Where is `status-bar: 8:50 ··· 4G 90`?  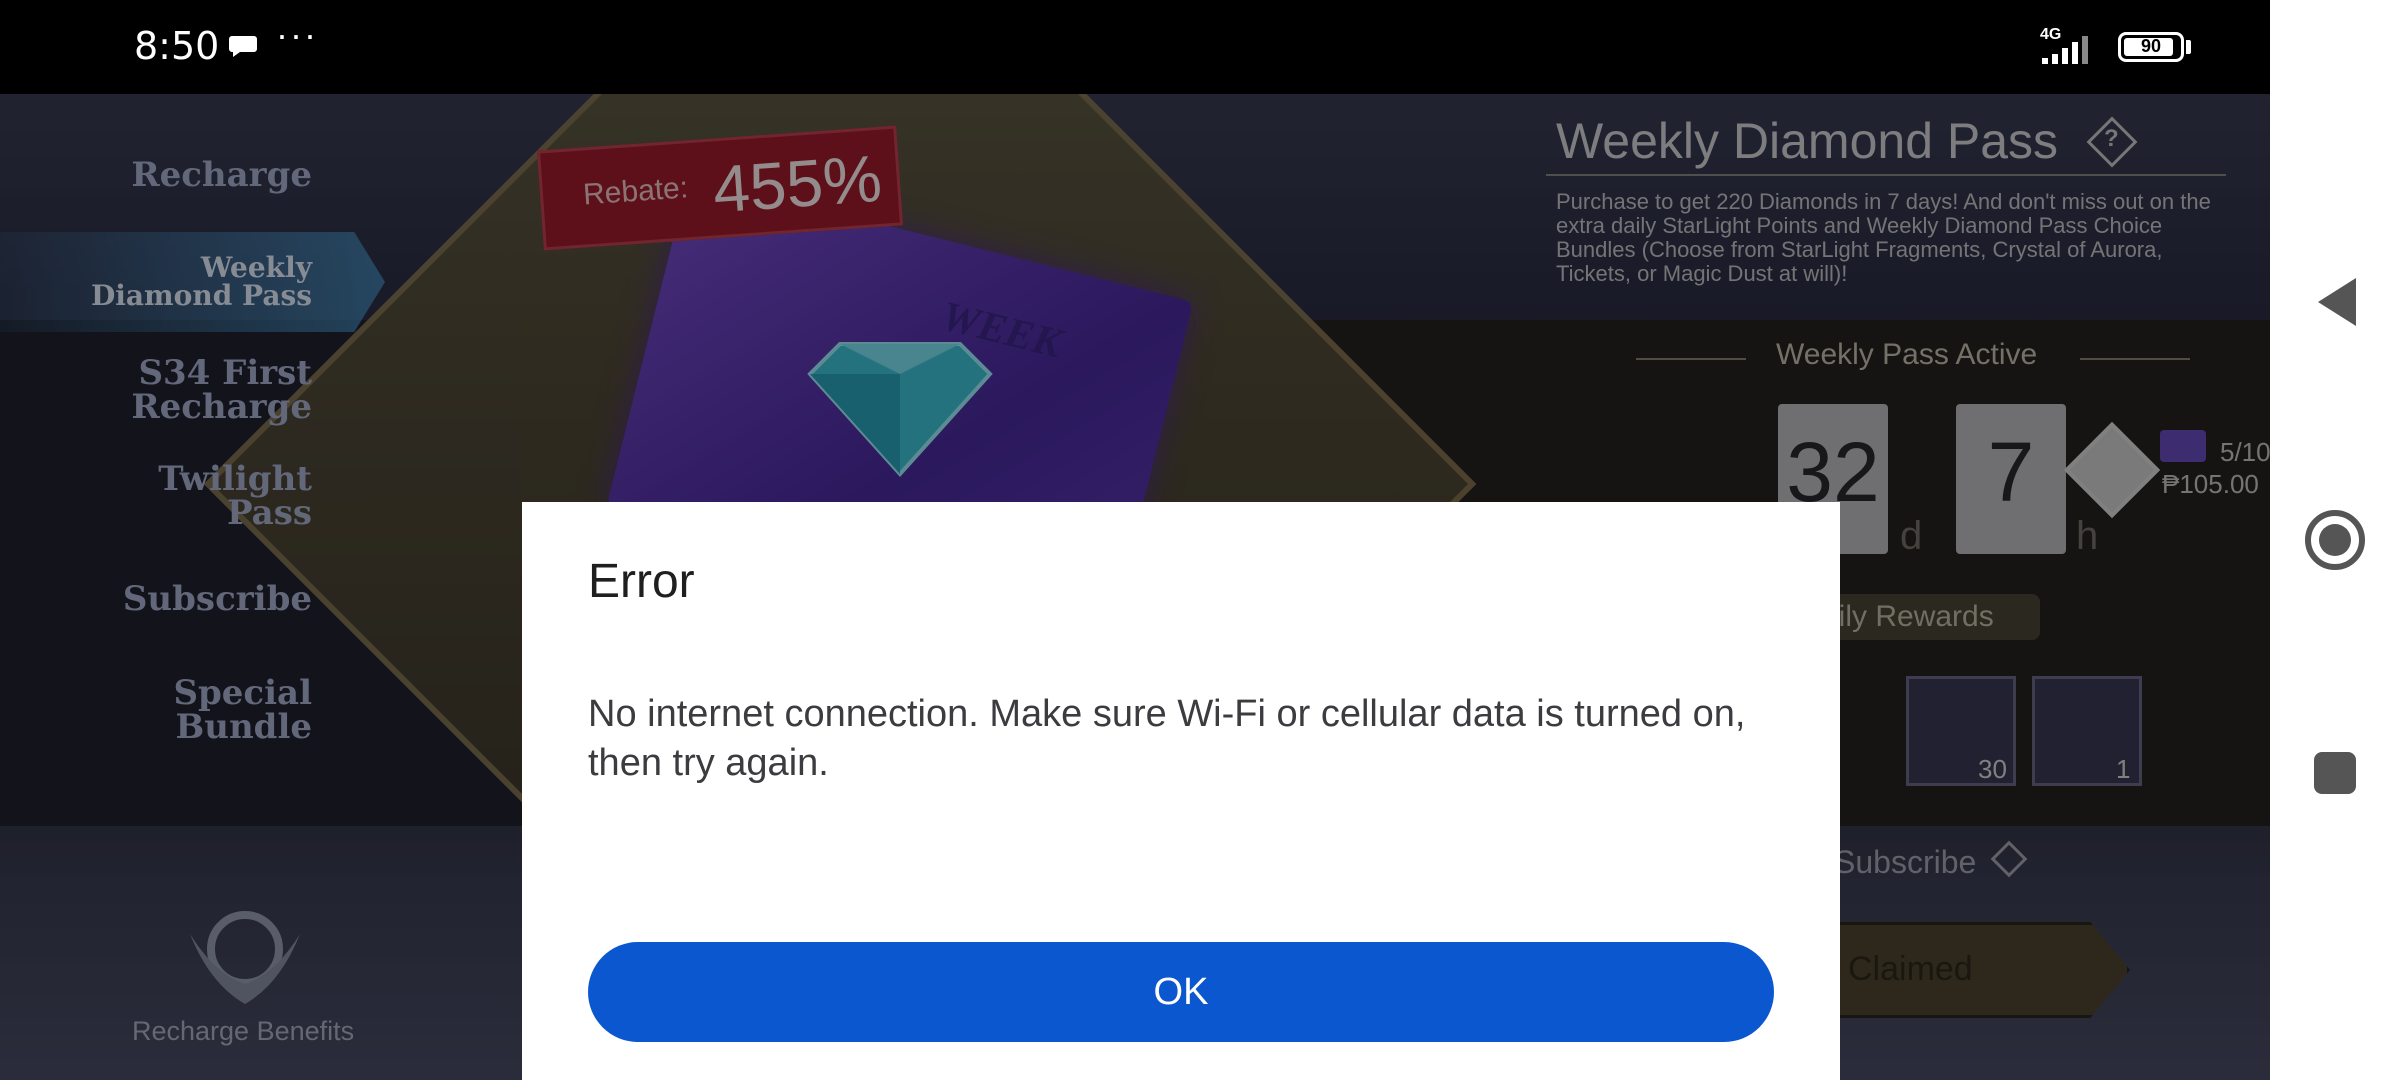 status-bar: 8:50 ··· 4G 90 is located at coordinates (1135, 47).